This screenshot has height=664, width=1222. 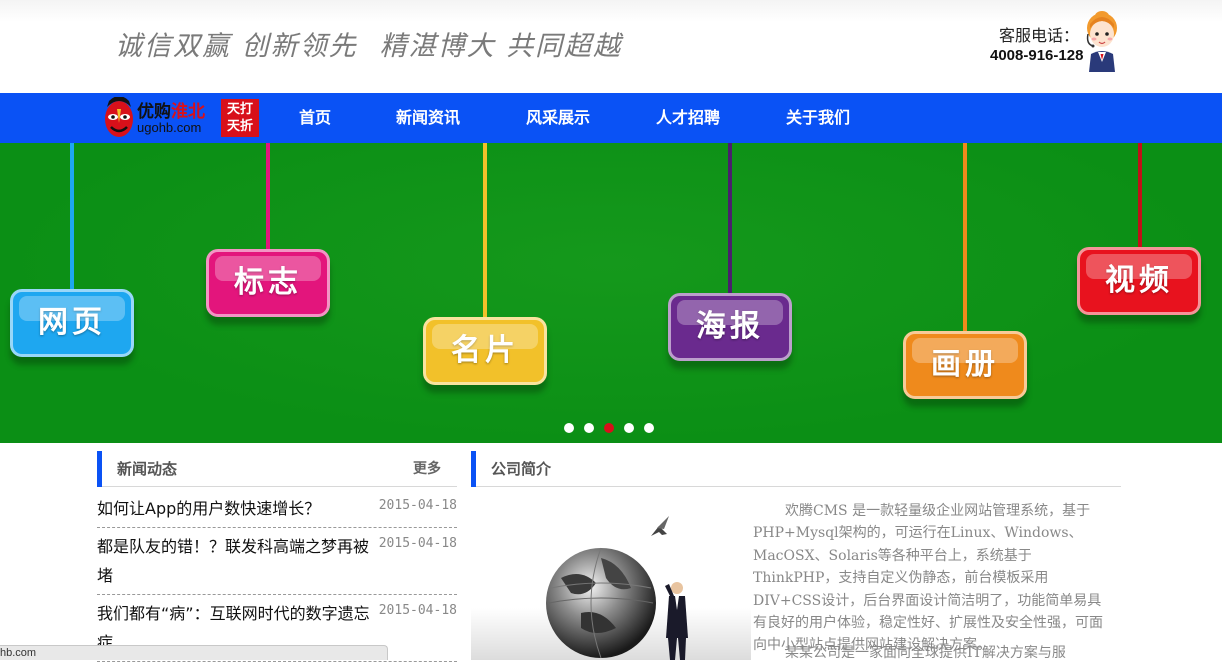 What do you see at coordinates (188, 112) in the screenshot?
I see `logo-name-red: 淮北` at bounding box center [188, 112].